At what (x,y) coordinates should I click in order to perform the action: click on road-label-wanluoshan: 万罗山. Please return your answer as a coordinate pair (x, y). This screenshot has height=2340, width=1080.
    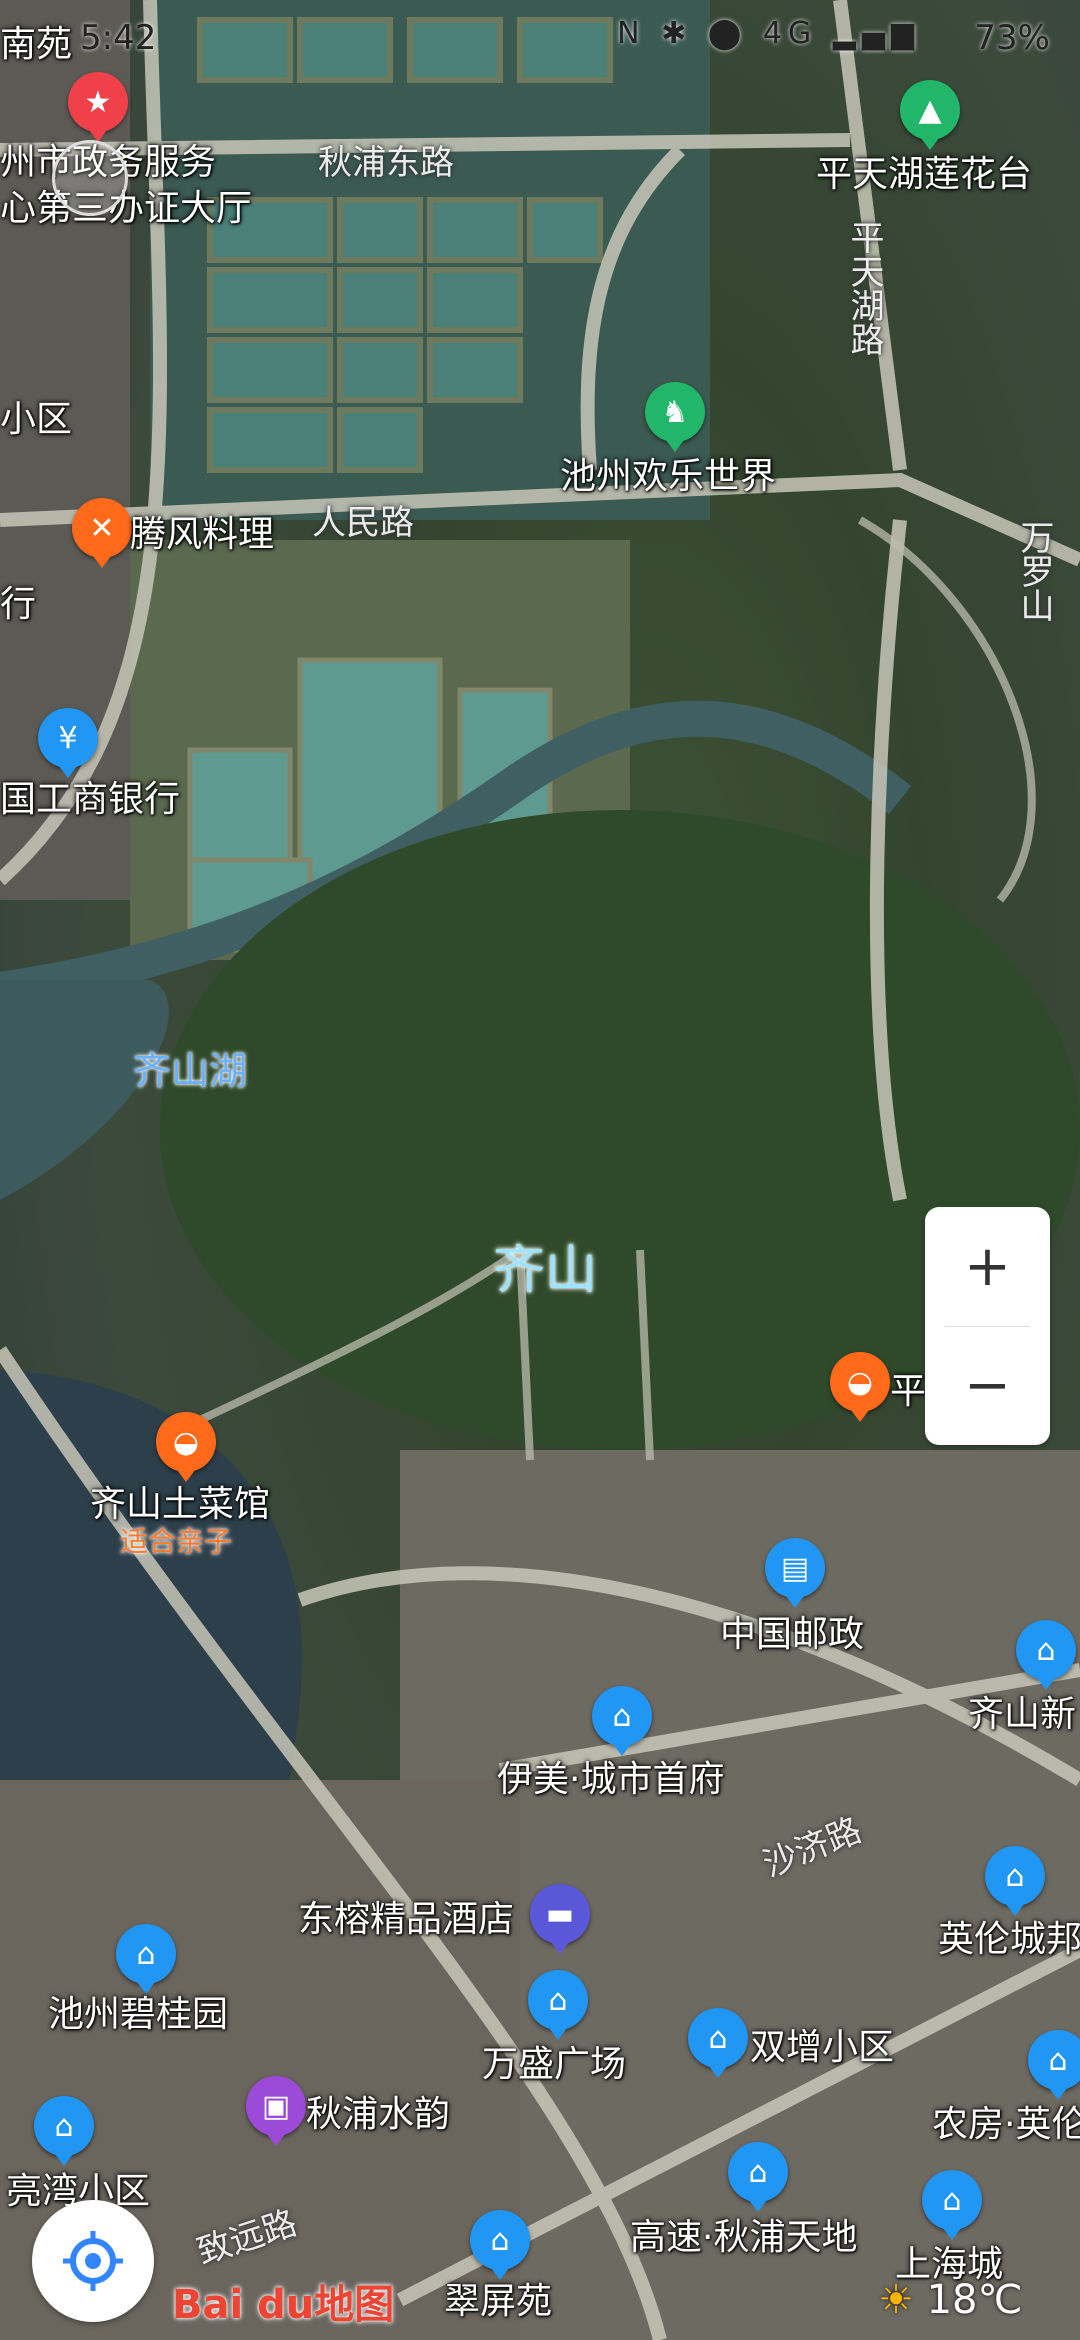
    Looking at the image, I should click on (1034, 571).